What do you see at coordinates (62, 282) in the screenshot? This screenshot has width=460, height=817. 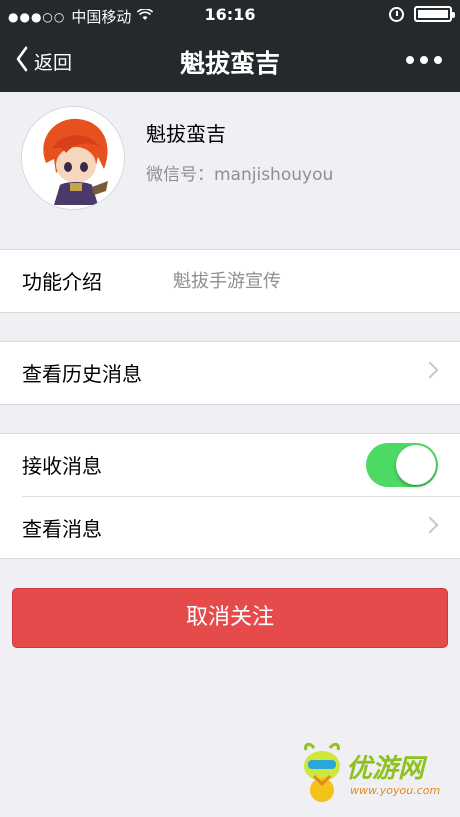 I see `intro-label: 功能介绍` at bounding box center [62, 282].